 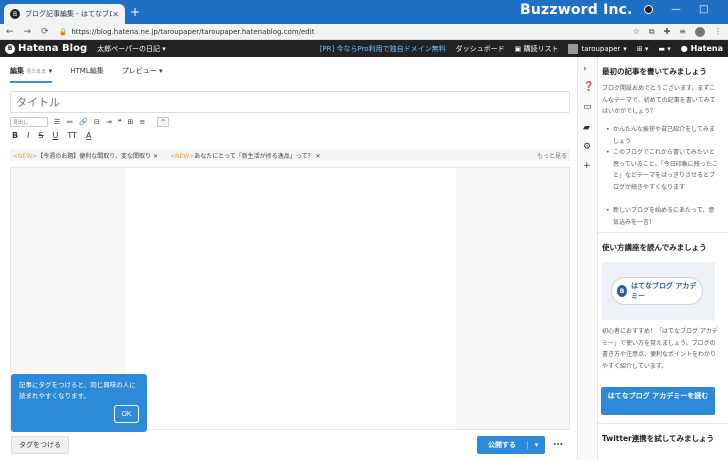 I want to click on tag-tooltip: 記事にタグをつけると、同じ興味の人に読まれやすくなります。, so click(x=79, y=403).